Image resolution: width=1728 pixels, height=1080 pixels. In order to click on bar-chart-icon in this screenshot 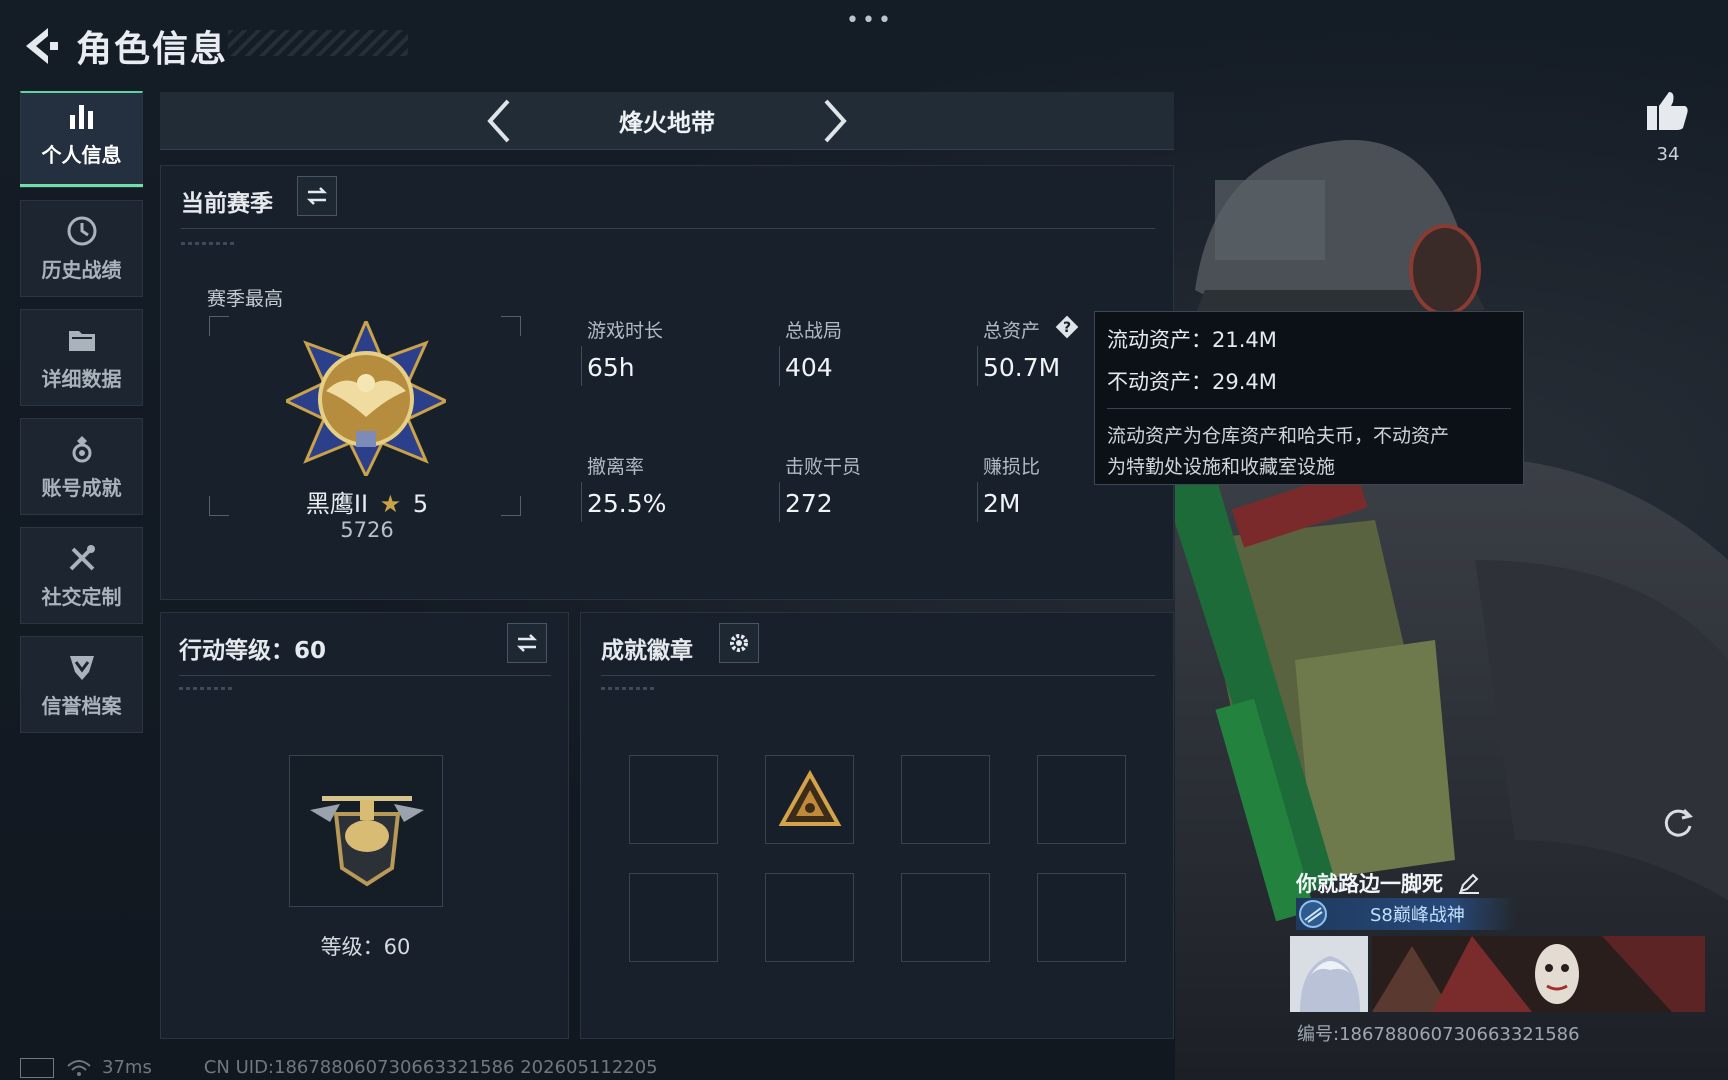, I will do `click(81, 117)`.